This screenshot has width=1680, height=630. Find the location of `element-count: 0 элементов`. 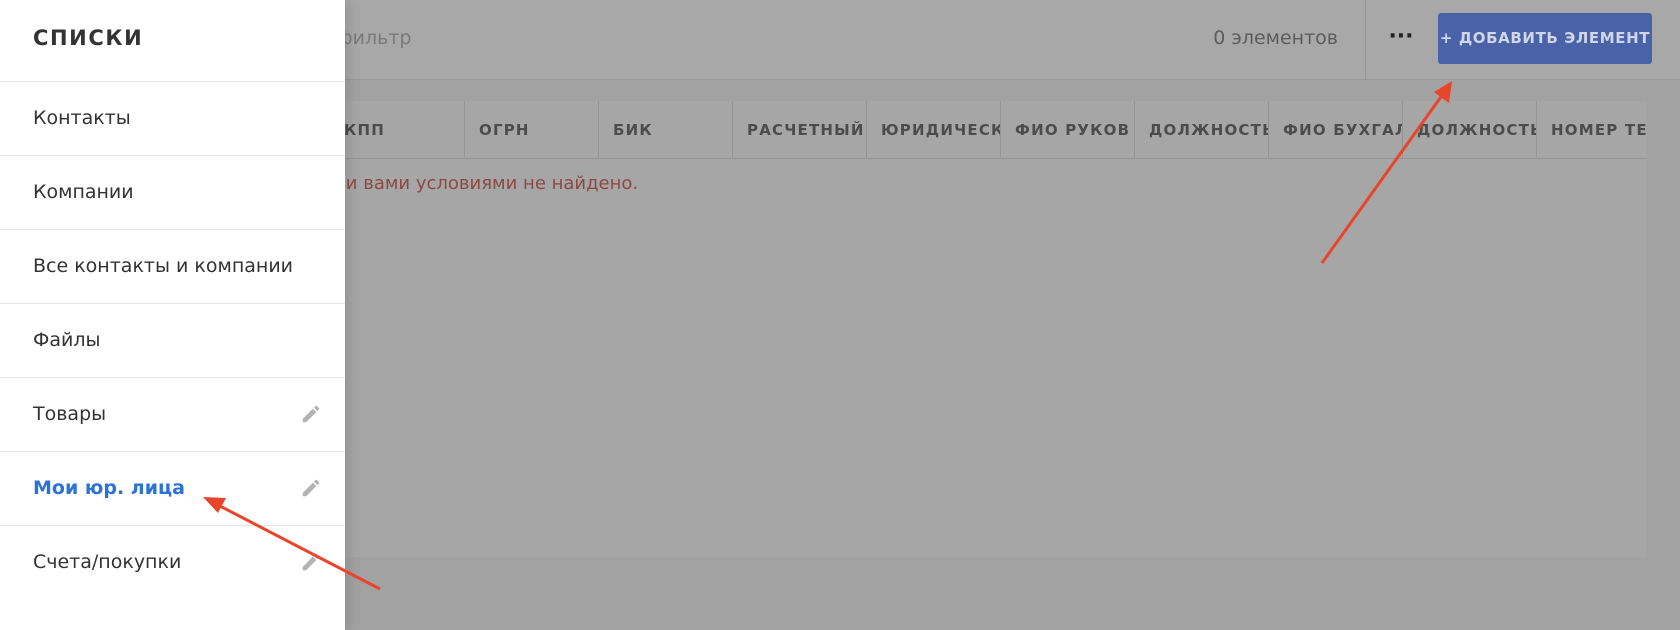

element-count: 0 элементов is located at coordinates (1275, 38).